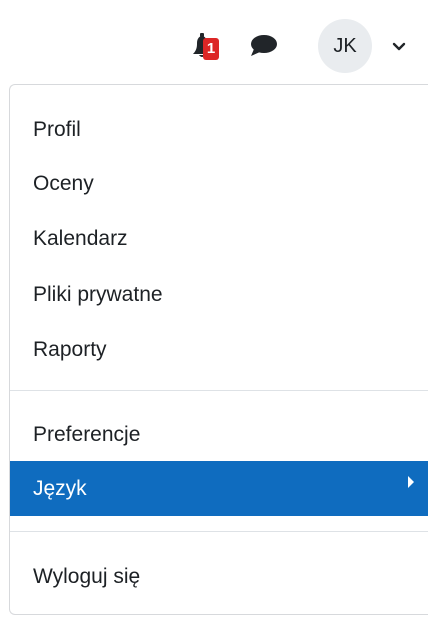  I want to click on user-menu-toggle, so click(399, 46).